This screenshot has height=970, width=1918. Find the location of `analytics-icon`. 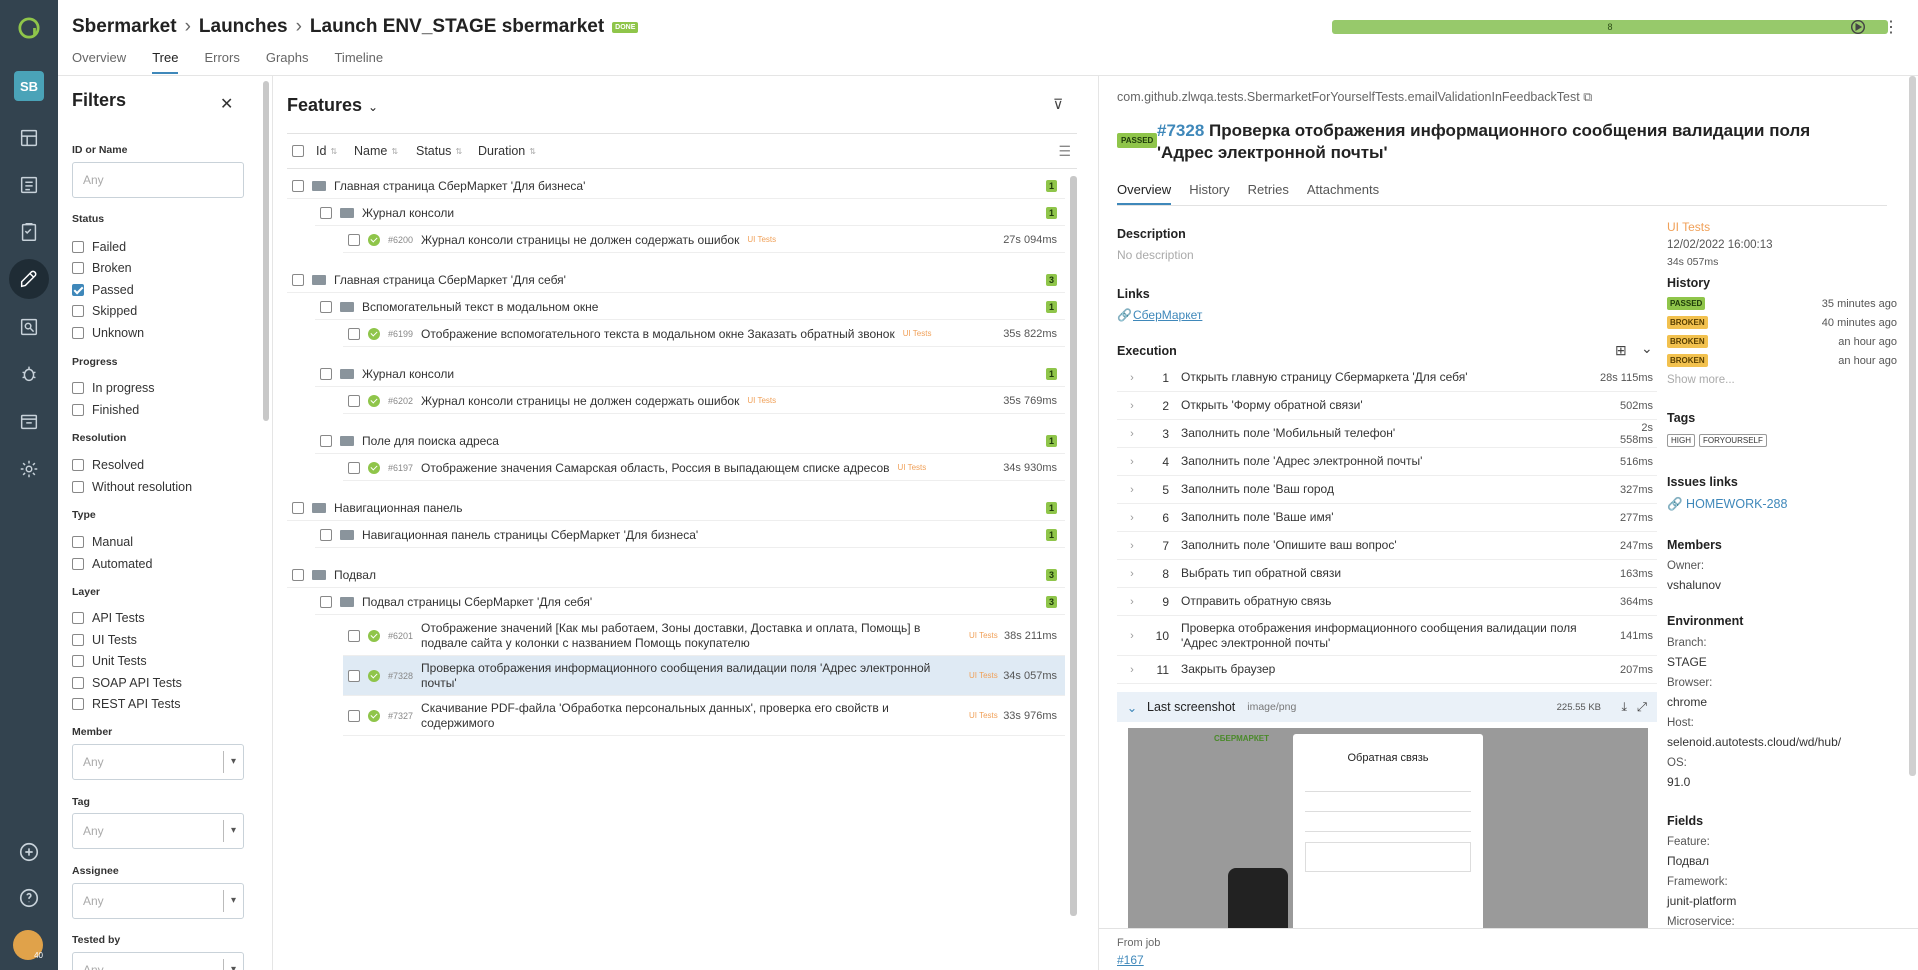

analytics-icon is located at coordinates (29, 327).